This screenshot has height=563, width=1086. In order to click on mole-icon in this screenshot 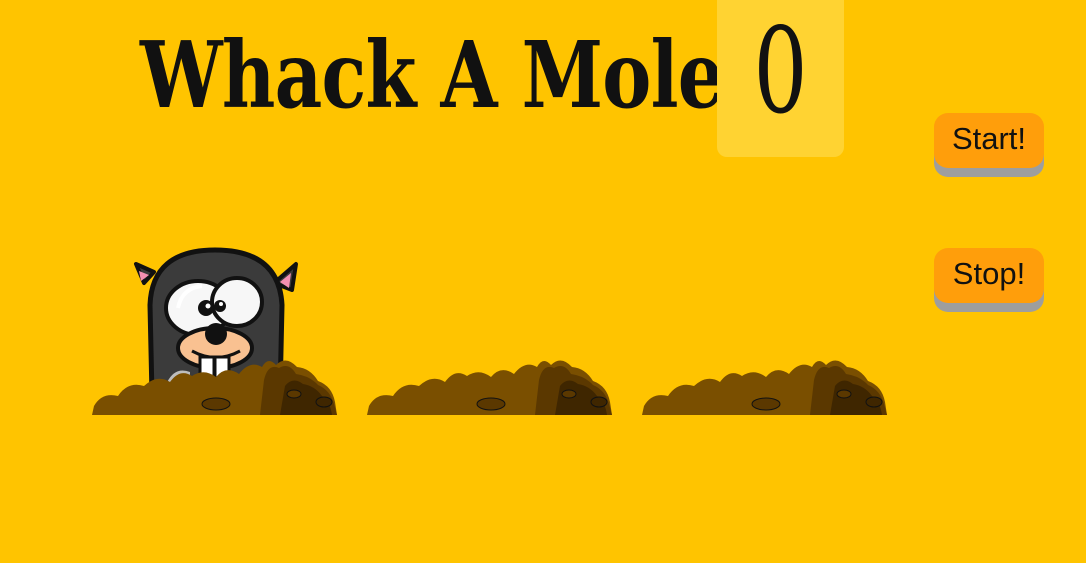, I will do `click(214, 317)`.